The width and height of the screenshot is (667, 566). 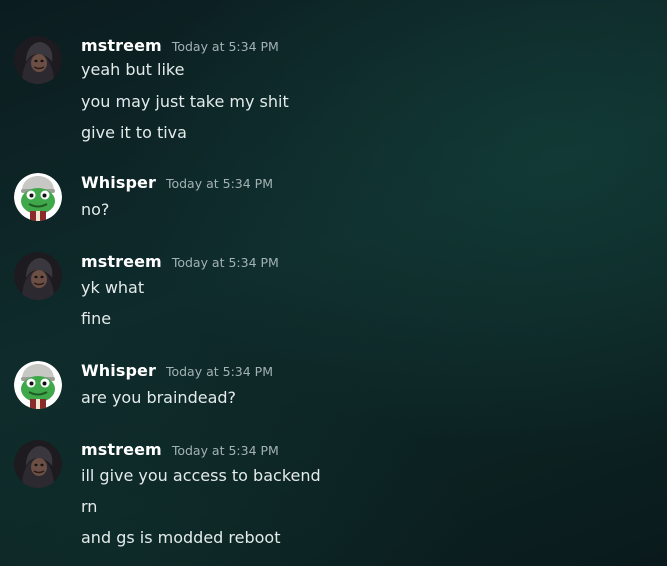 What do you see at coordinates (159, 397) in the screenshot?
I see `message-text: are you braindead?` at bounding box center [159, 397].